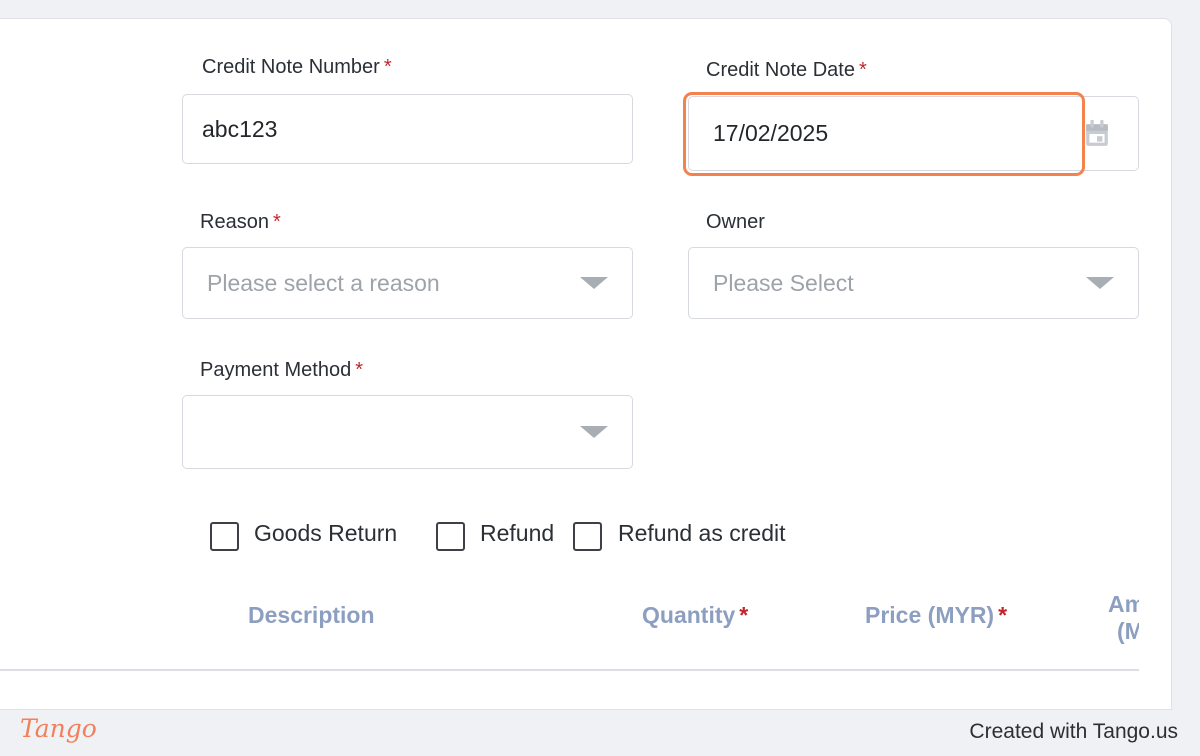 The image size is (1200, 756). Describe the element at coordinates (240, 222) in the screenshot. I see `reason-label: Reason *` at that location.